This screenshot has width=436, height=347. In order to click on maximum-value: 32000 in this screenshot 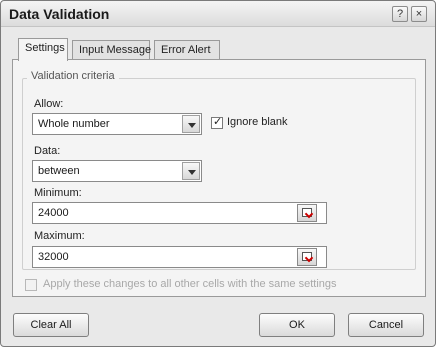, I will do `click(53, 257)`.